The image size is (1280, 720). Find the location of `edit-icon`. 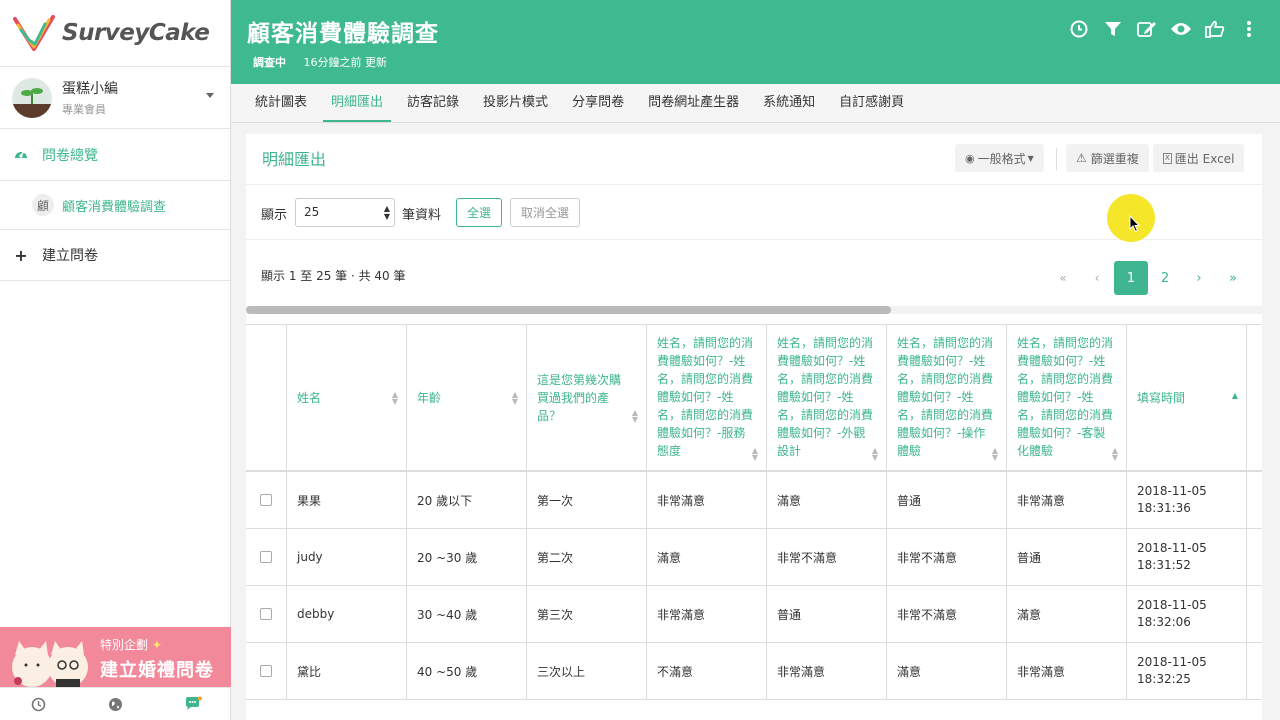

edit-icon is located at coordinates (1147, 29).